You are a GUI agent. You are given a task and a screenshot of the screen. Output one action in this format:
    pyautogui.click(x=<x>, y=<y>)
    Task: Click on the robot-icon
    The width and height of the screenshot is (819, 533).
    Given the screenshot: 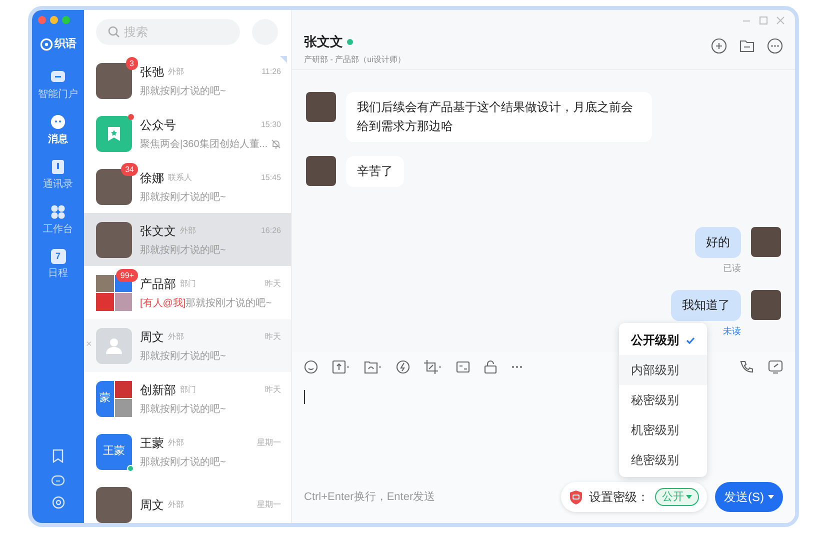 What is the action you would take?
    pyautogui.click(x=58, y=479)
    